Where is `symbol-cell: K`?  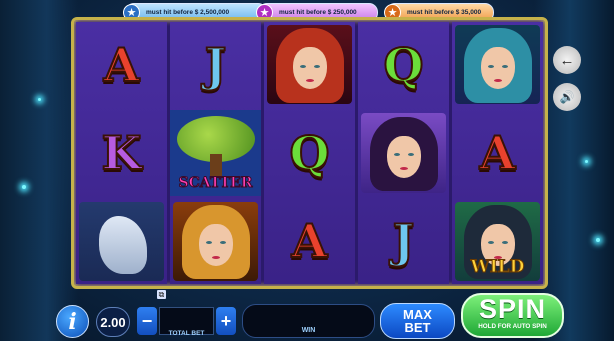 symbol-cell: K is located at coordinates (121, 152).